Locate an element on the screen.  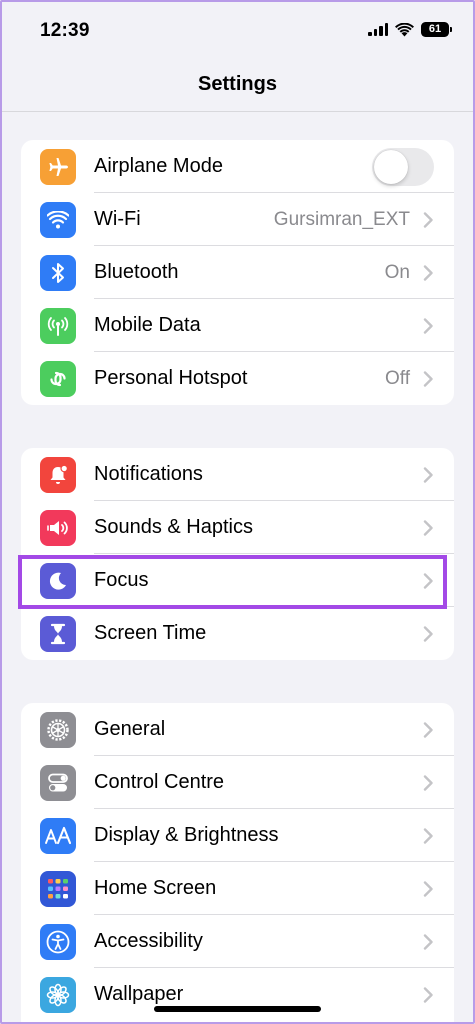
settings-row-label: Focus is located at coordinates (121, 580).